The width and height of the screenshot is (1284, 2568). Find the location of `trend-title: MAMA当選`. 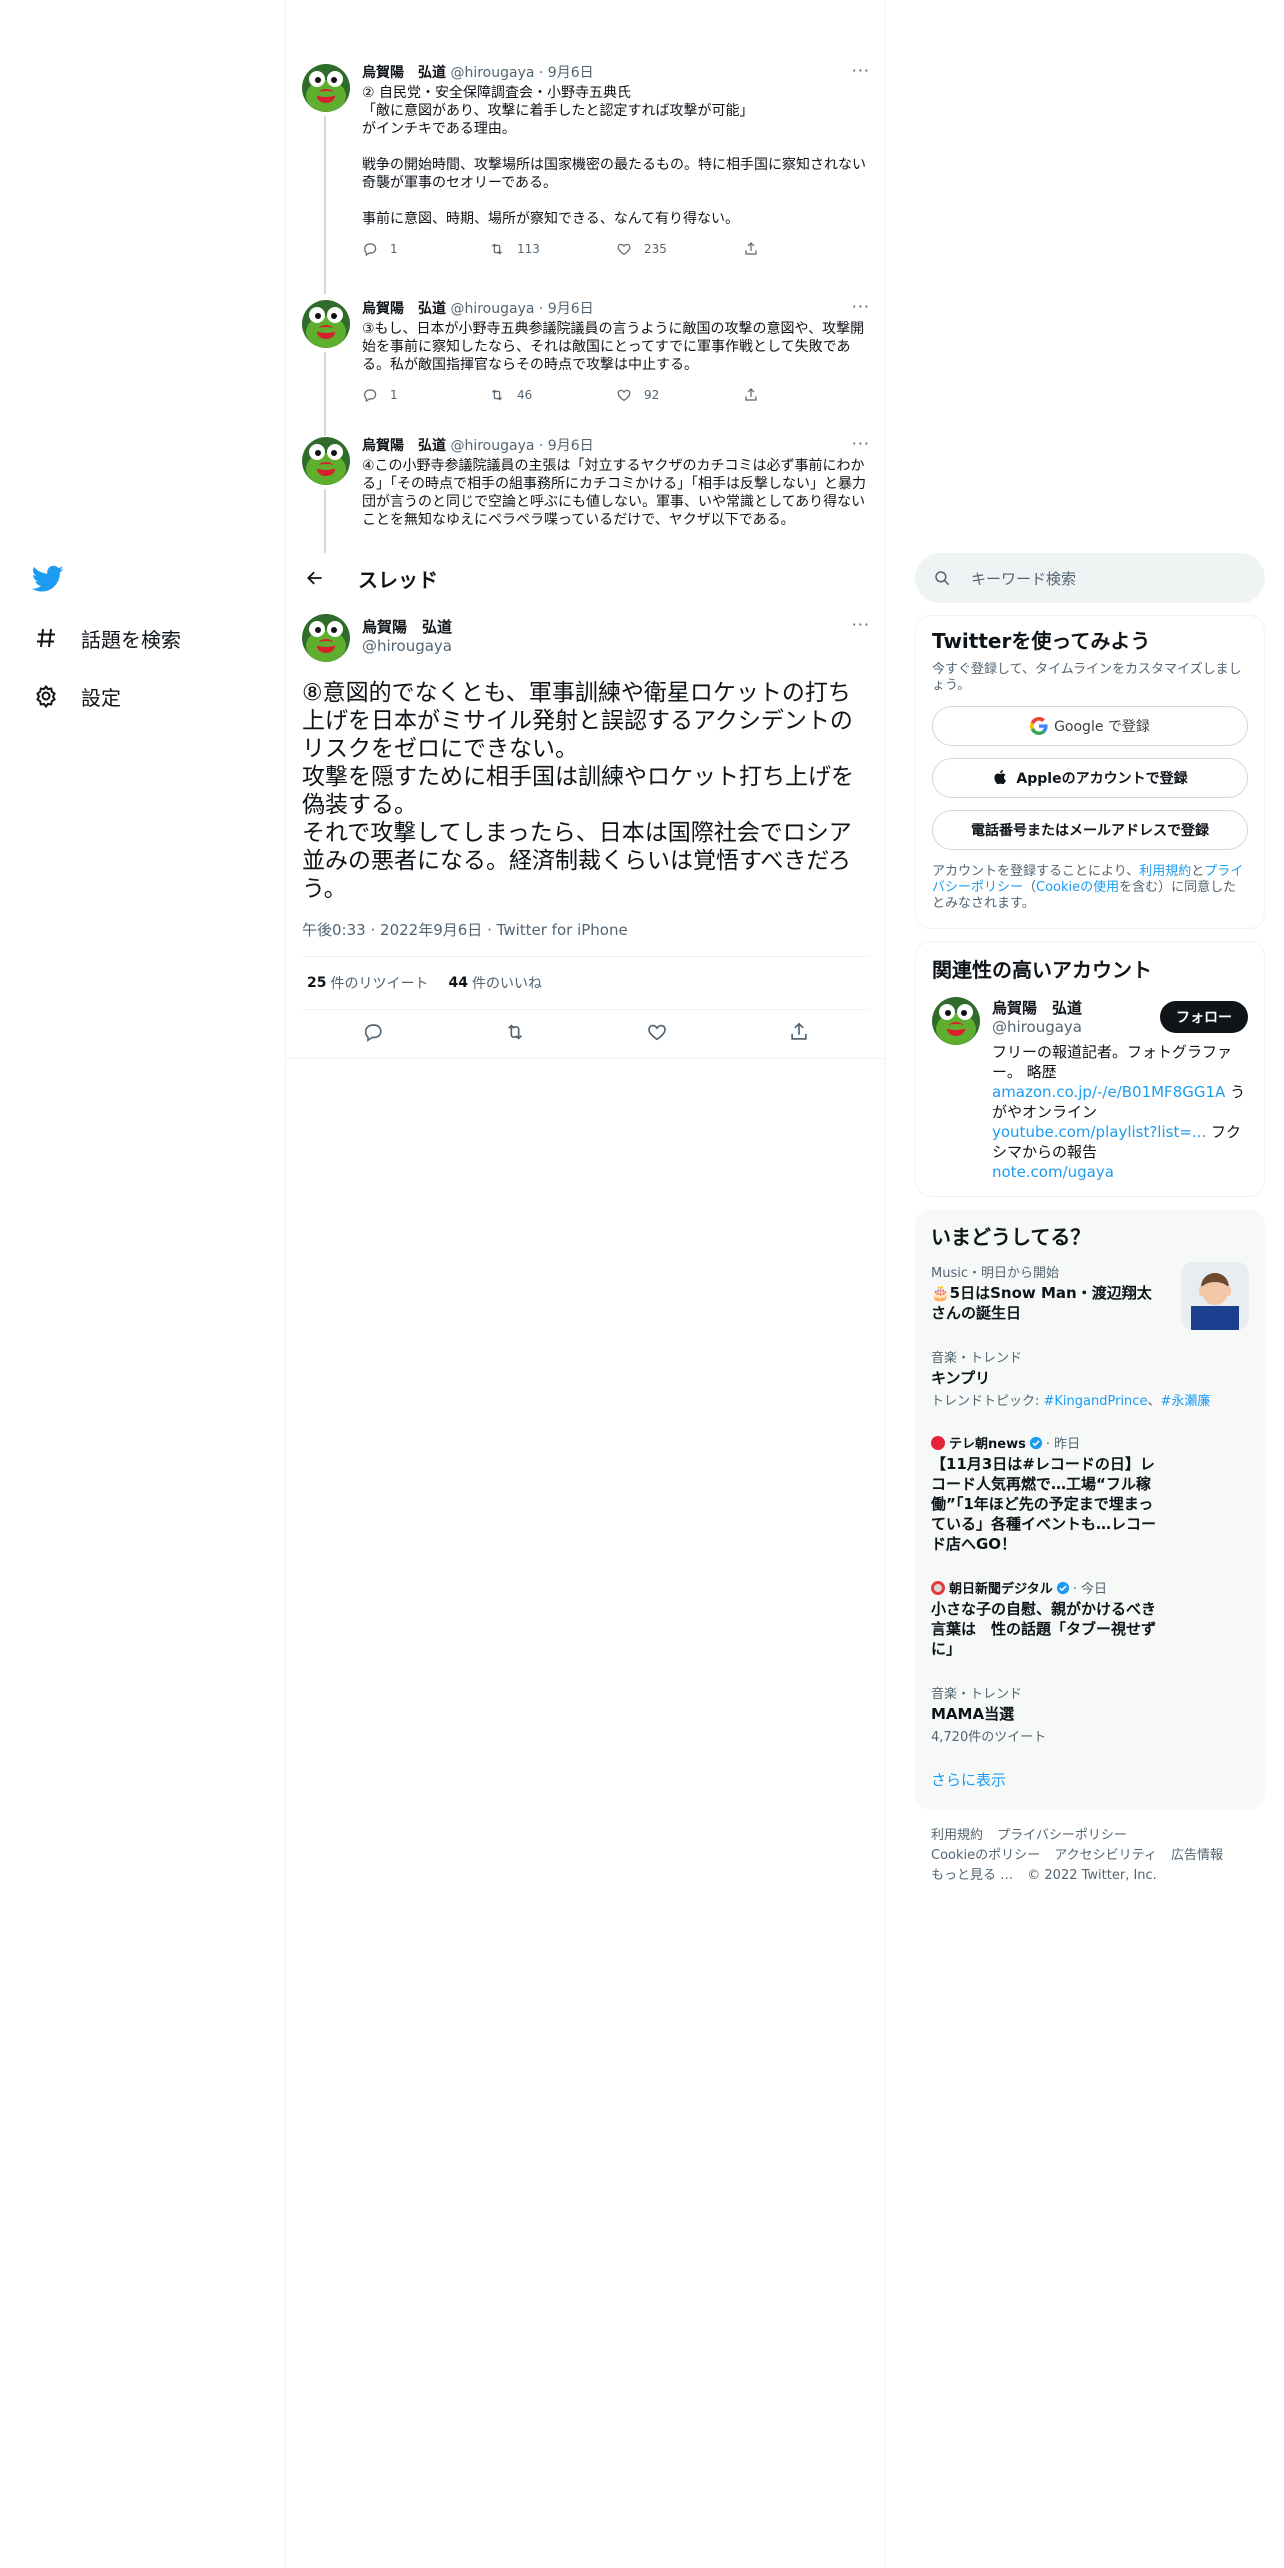

trend-title: MAMA当選 is located at coordinates (973, 1714).